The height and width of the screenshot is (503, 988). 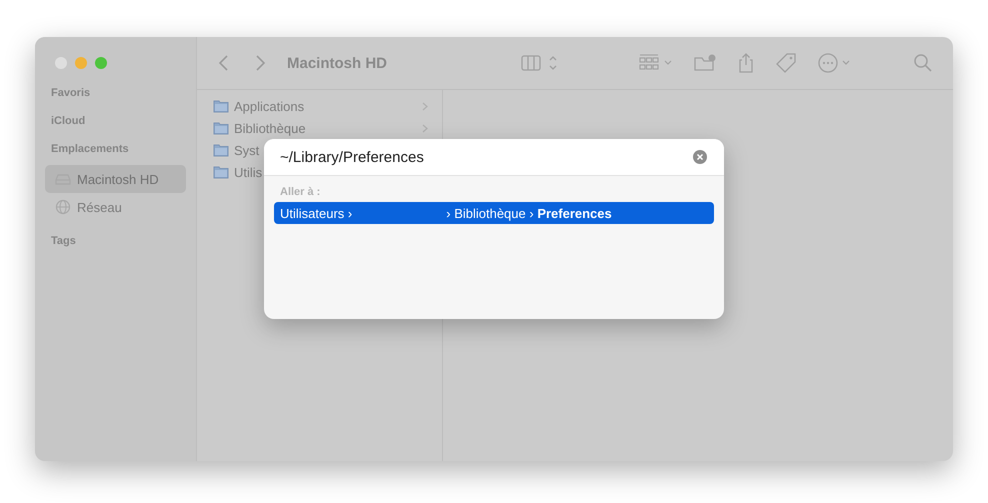 What do you see at coordinates (540, 63) in the screenshot?
I see `column-view-icon` at bounding box center [540, 63].